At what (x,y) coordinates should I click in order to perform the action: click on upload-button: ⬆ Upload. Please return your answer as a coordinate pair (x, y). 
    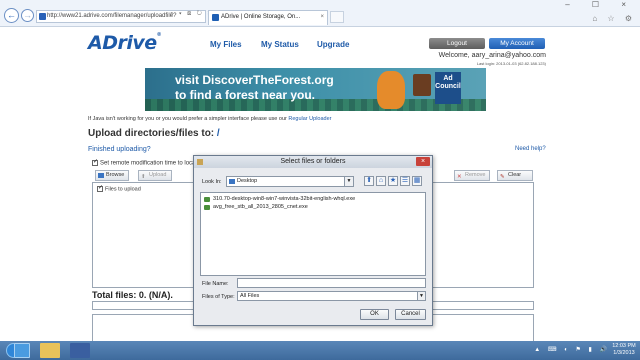
    Looking at the image, I should click on (155, 175).